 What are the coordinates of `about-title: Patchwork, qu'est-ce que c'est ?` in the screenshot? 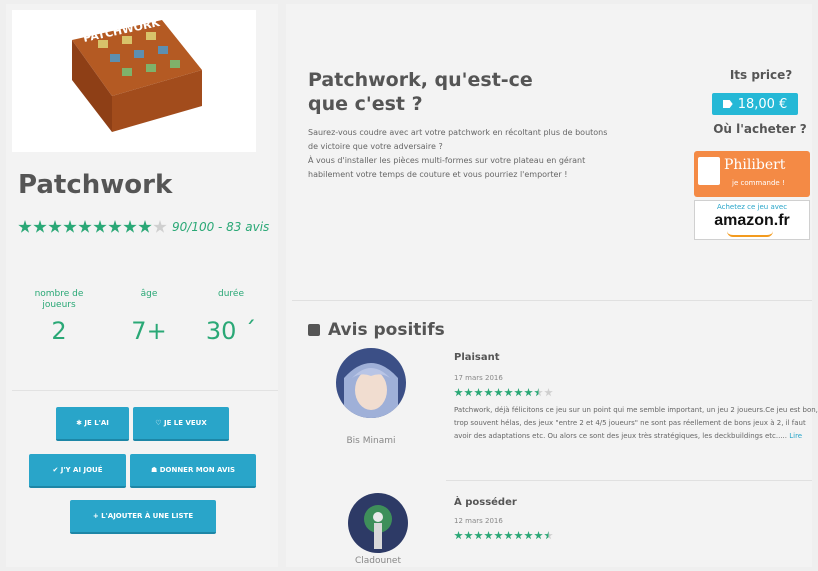 It's located at (420, 92).